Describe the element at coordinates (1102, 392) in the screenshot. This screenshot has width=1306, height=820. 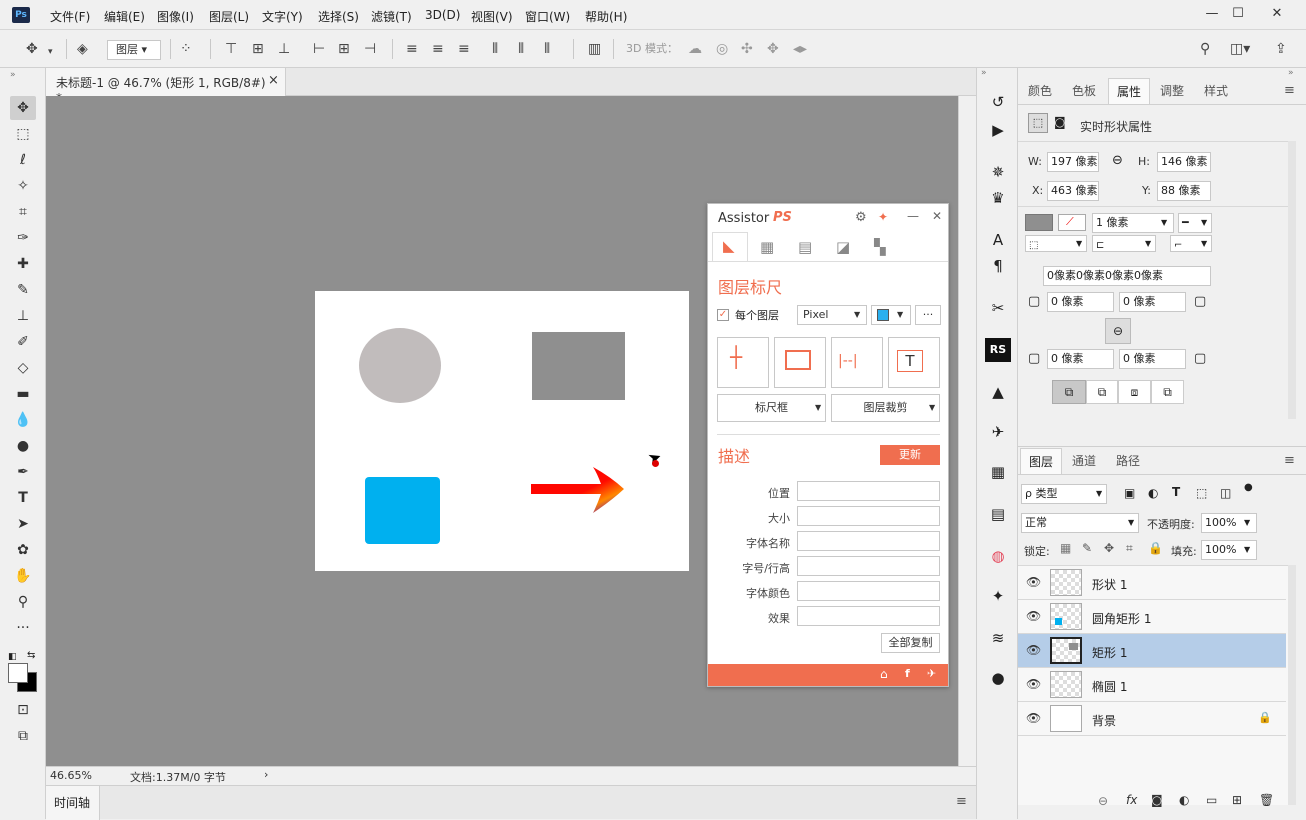
I see `subtract-shapes-button: ⧉` at that location.